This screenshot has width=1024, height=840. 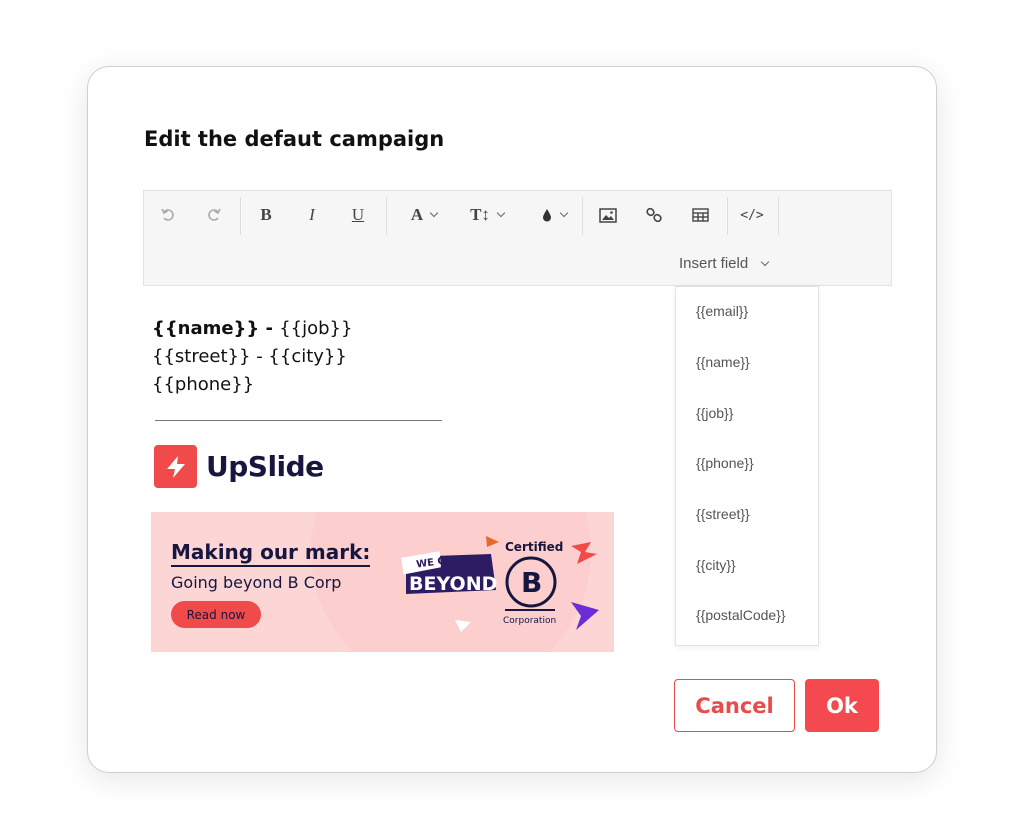 I want to click on font-color-dropdown: A, so click(x=424, y=215).